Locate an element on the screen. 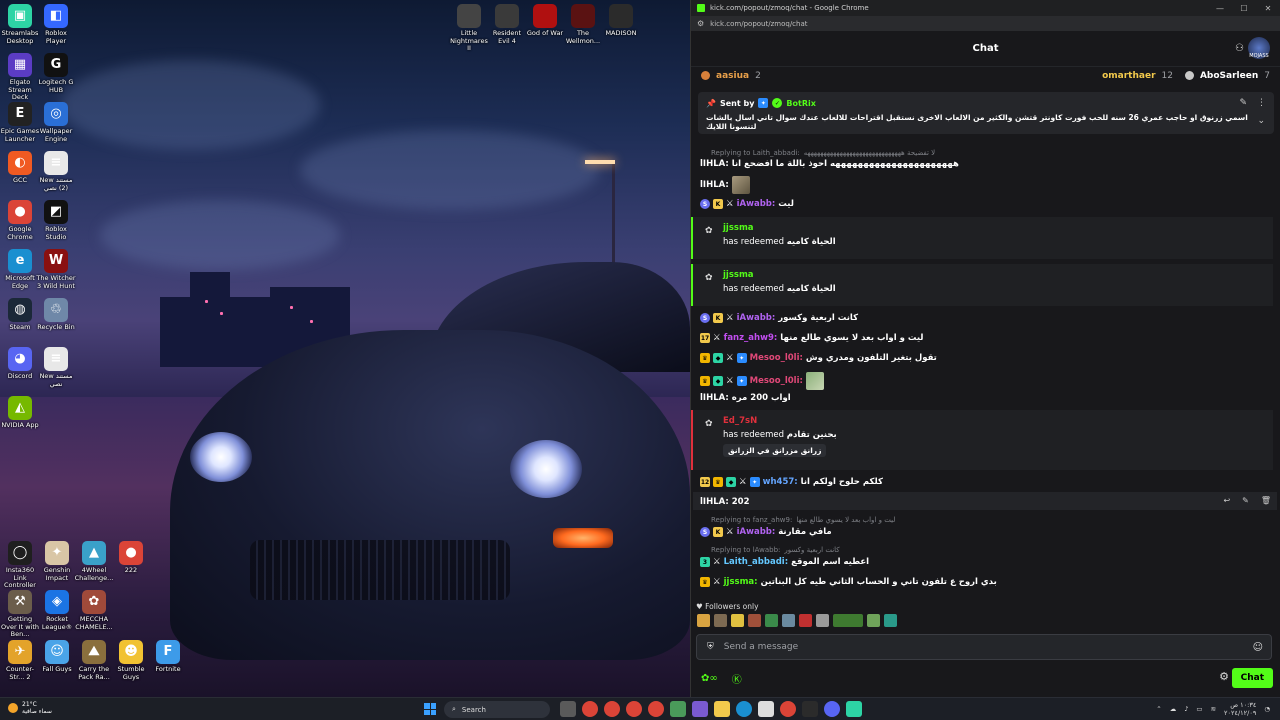 The width and height of the screenshot is (1280, 720). desktop-icon: F Fortnite is located at coordinates (168, 657).